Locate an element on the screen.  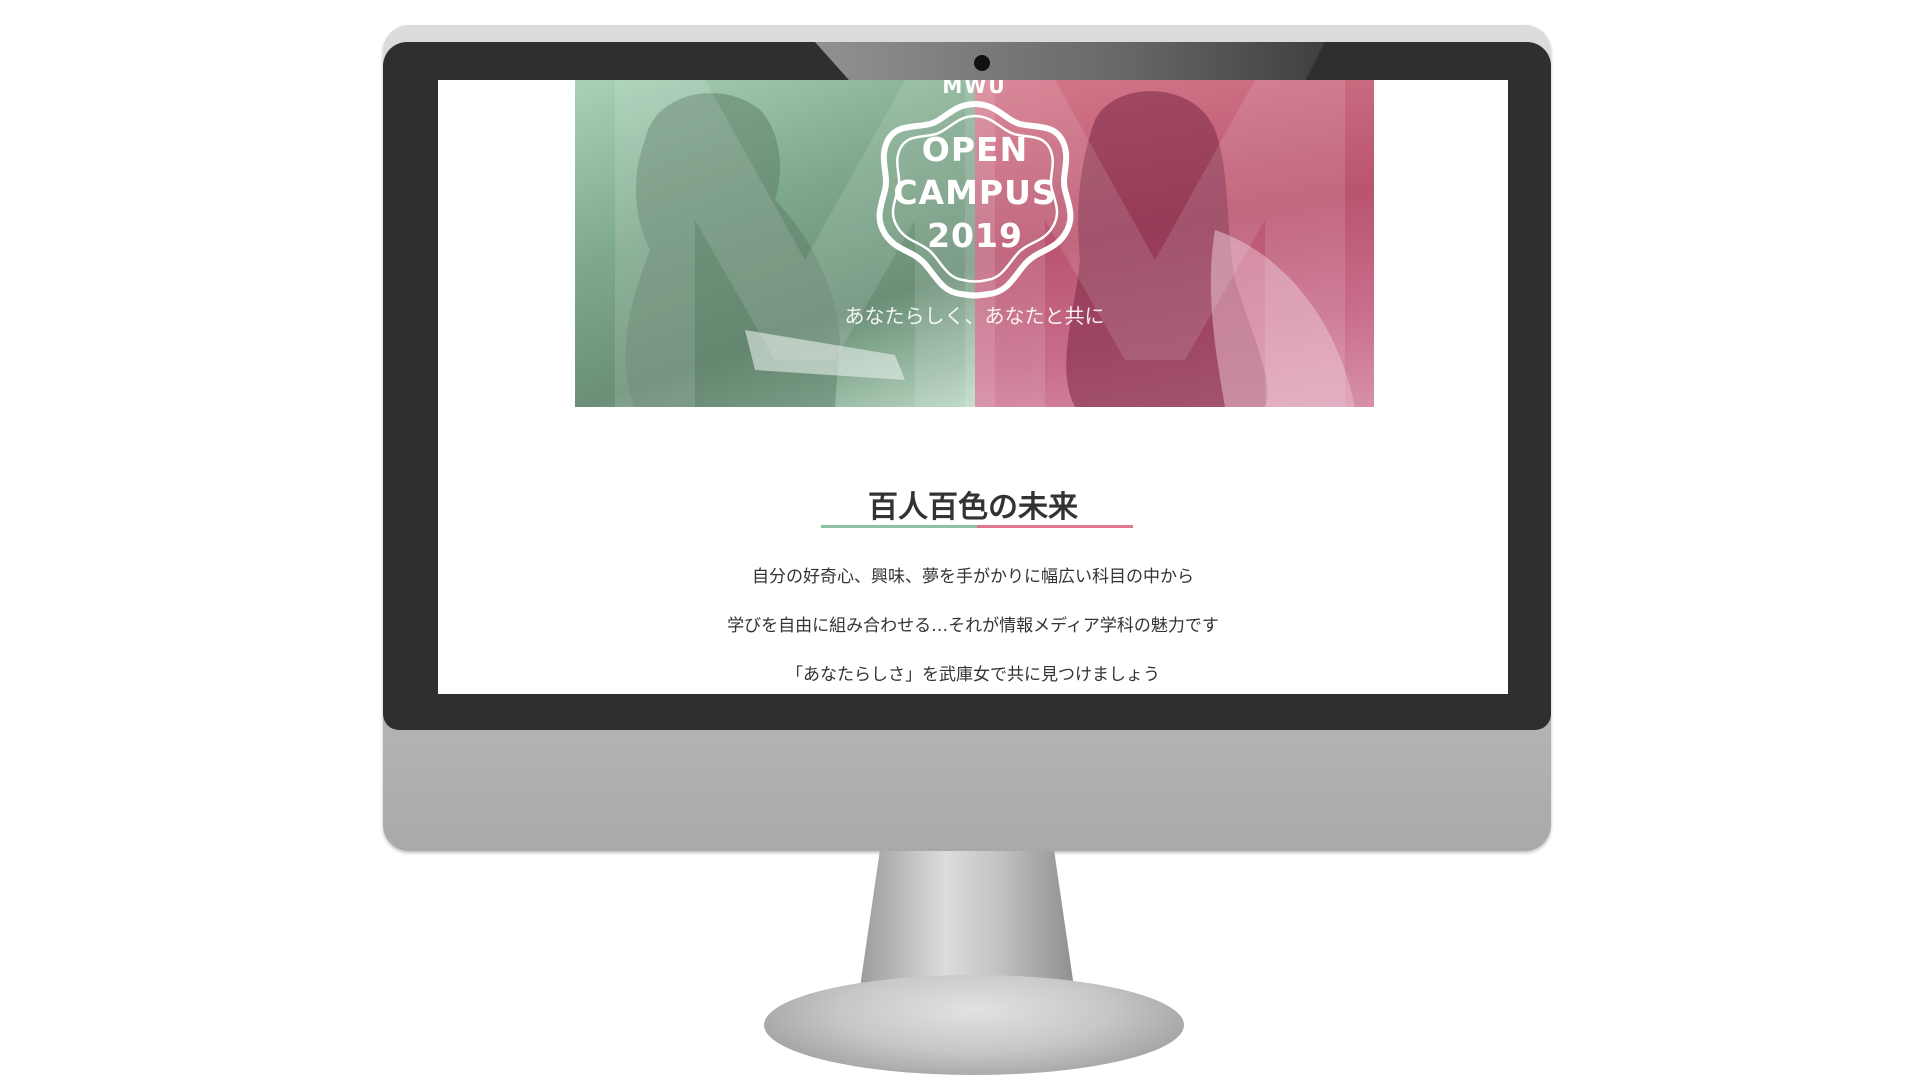
badge-line-year: 2019 is located at coordinates (975, 235).